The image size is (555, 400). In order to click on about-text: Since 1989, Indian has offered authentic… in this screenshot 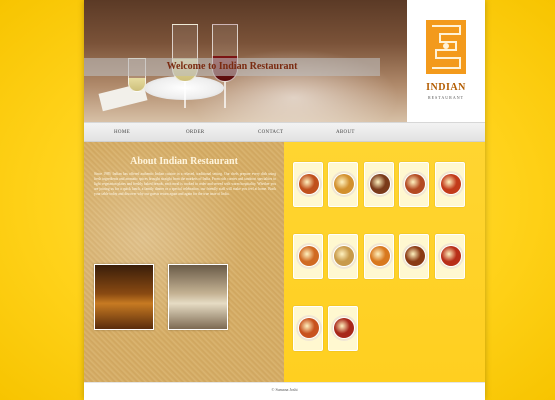, I will do `click(185, 184)`.